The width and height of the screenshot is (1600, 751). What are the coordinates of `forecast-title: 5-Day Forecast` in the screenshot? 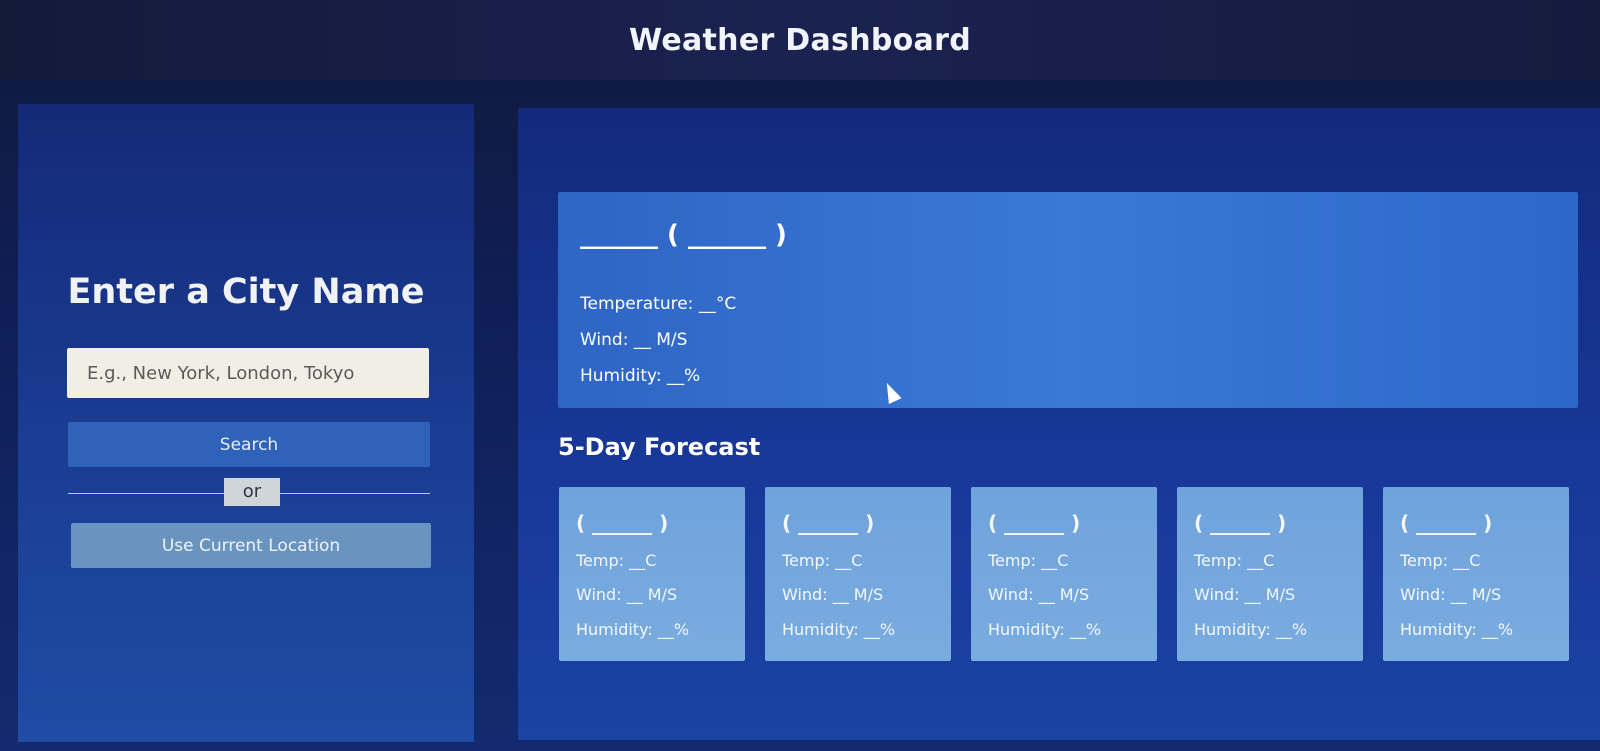 It's located at (659, 447).